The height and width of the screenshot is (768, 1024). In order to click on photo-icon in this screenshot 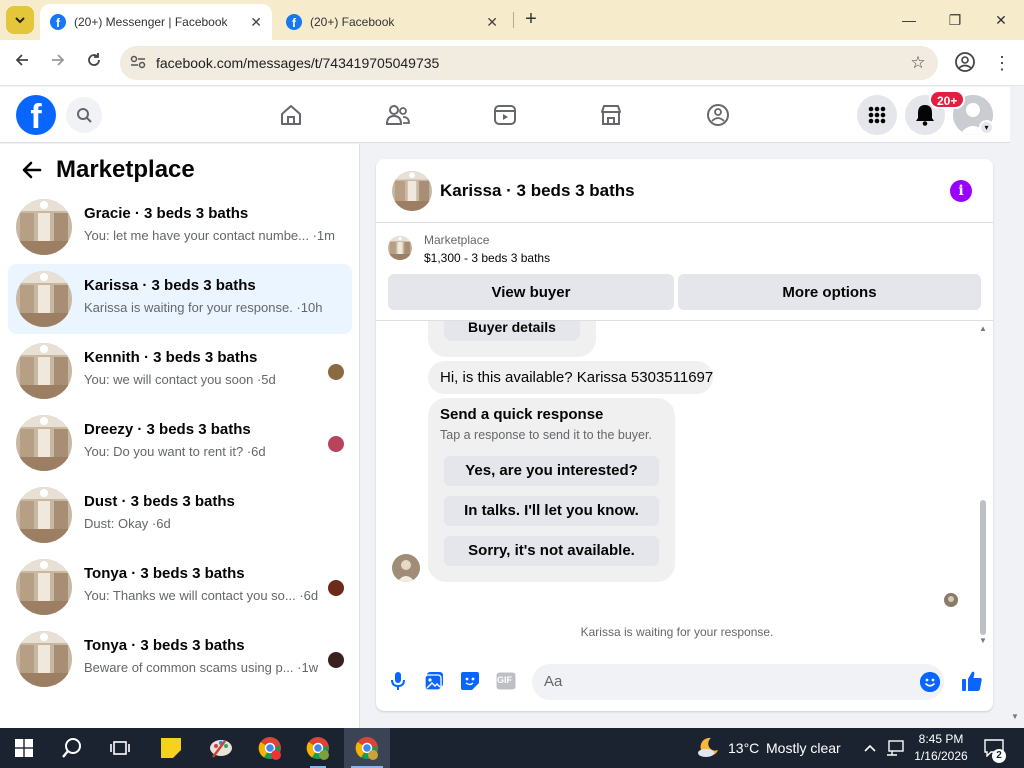, I will do `click(433, 681)`.